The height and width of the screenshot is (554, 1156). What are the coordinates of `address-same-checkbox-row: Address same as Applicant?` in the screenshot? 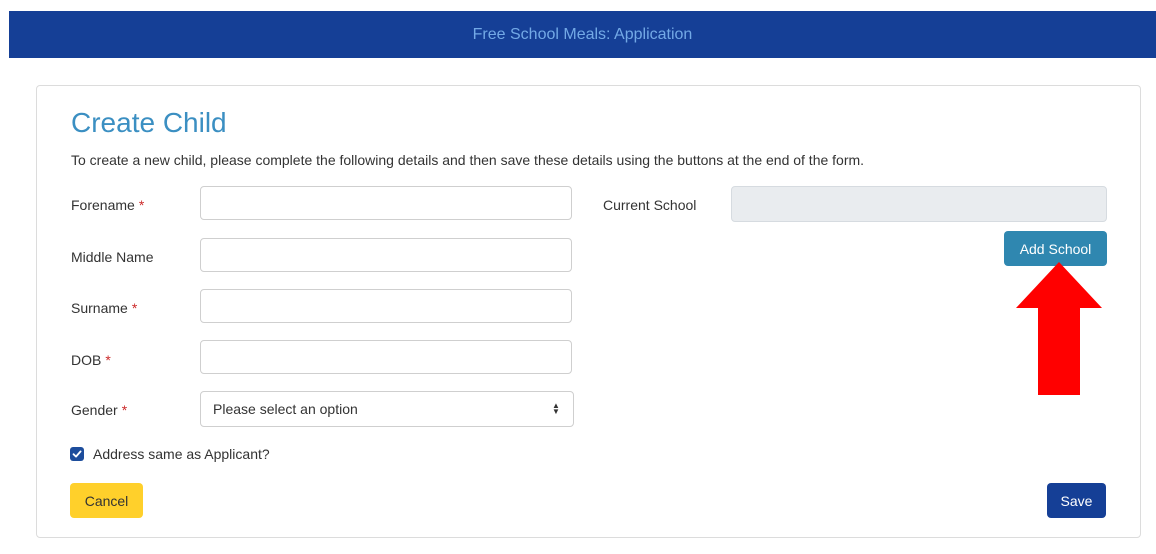 It's located at (170, 454).